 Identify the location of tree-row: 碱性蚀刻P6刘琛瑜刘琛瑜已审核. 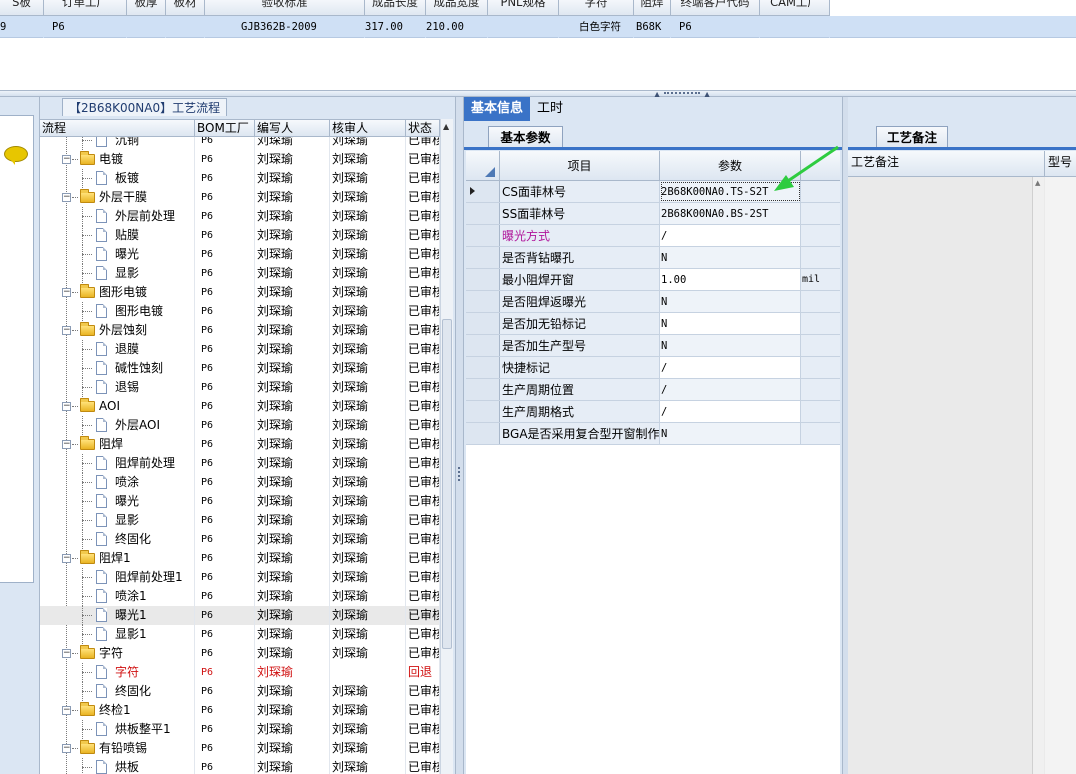
(240, 368).